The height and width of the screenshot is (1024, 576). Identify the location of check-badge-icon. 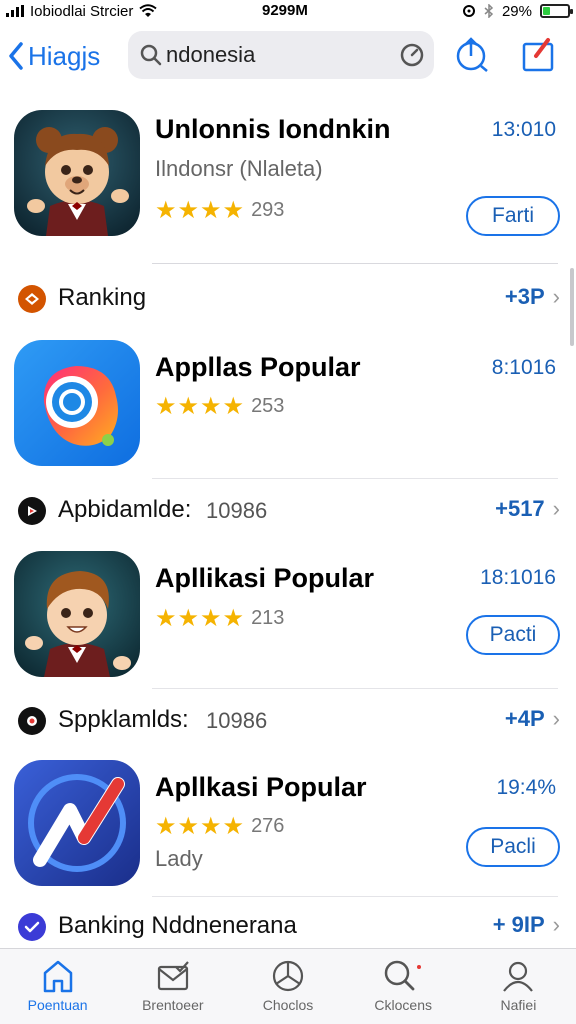
(32, 927).